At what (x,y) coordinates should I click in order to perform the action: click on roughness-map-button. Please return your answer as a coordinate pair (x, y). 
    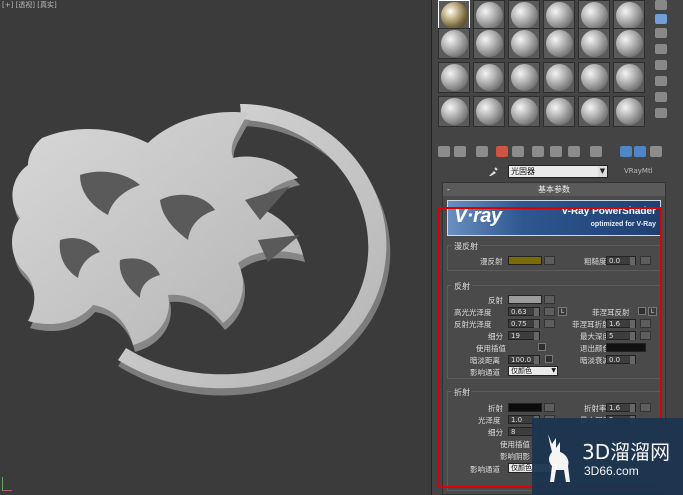
    Looking at the image, I should click on (645, 260).